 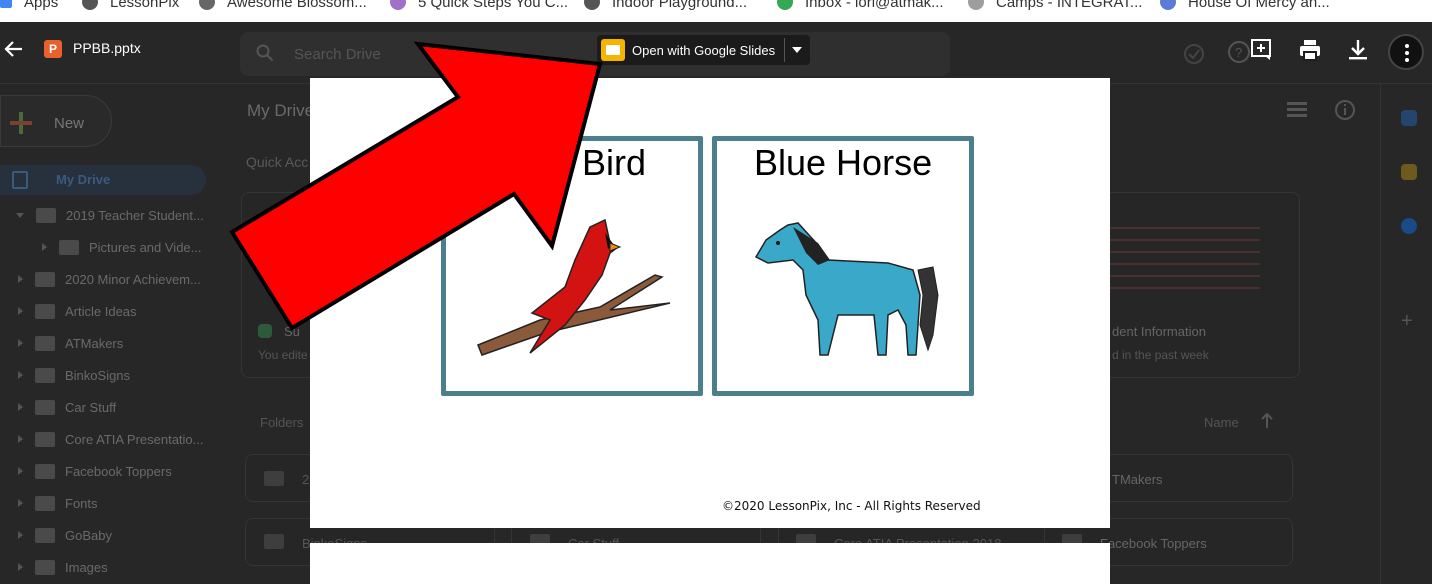 What do you see at coordinates (277, 162) in the screenshot?
I see `quick-access-title: Quick Acc` at bounding box center [277, 162].